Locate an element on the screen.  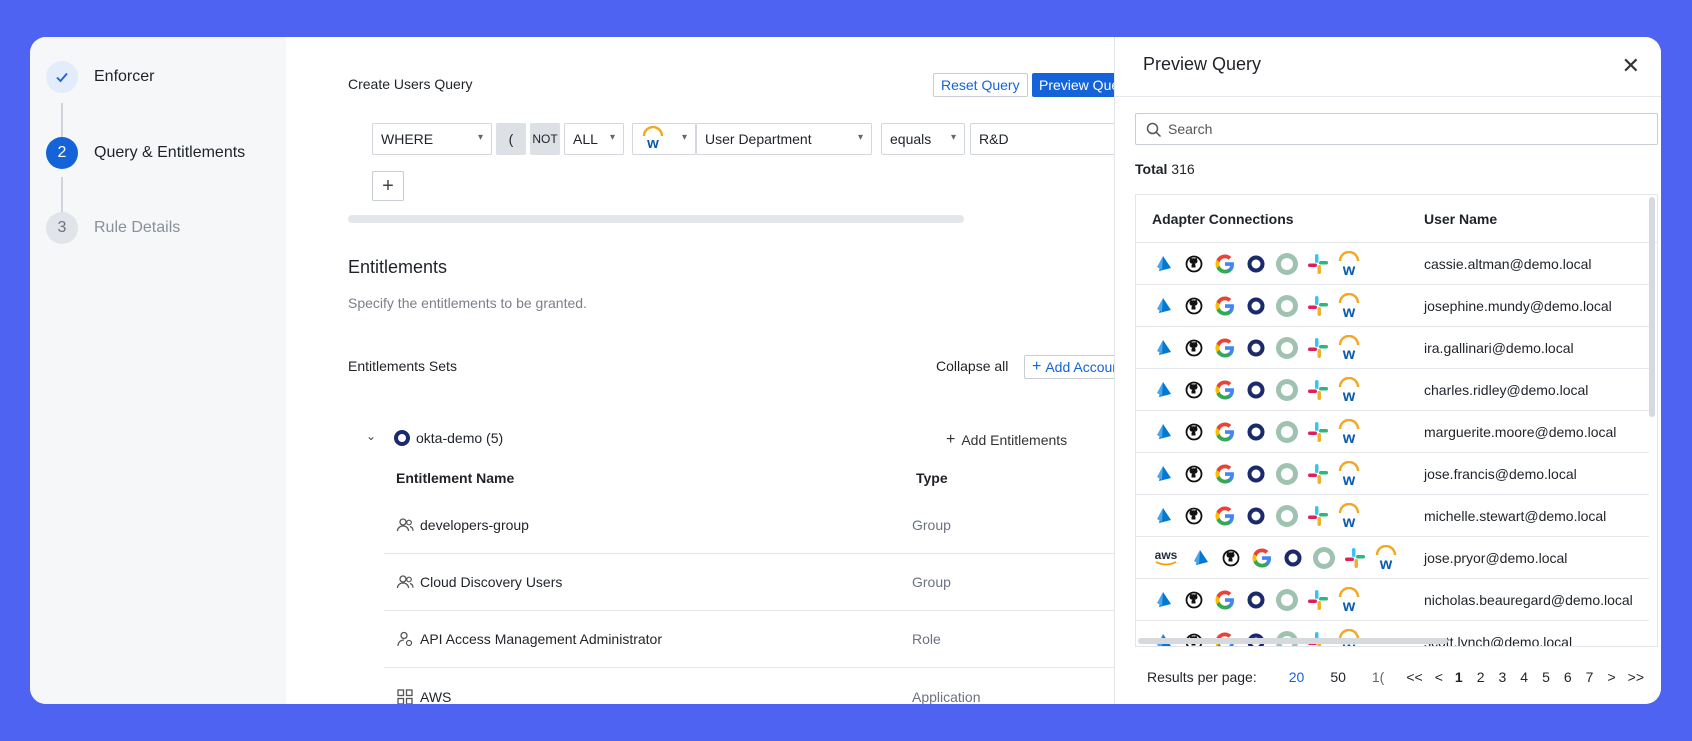
preview-title: Preview Query is located at coordinates (1202, 64).